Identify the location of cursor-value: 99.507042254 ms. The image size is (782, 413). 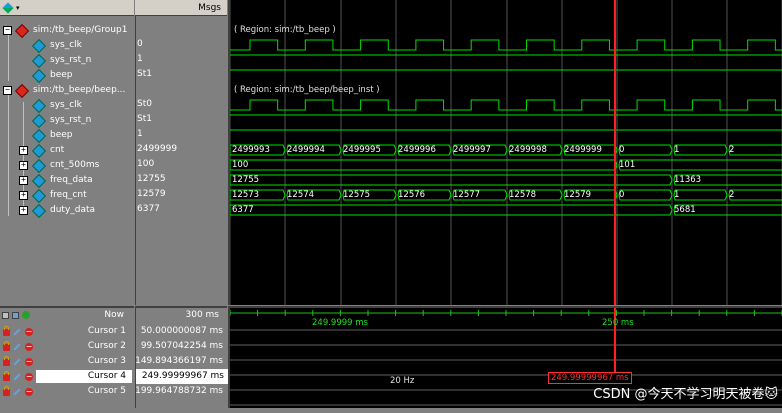
(181, 346).